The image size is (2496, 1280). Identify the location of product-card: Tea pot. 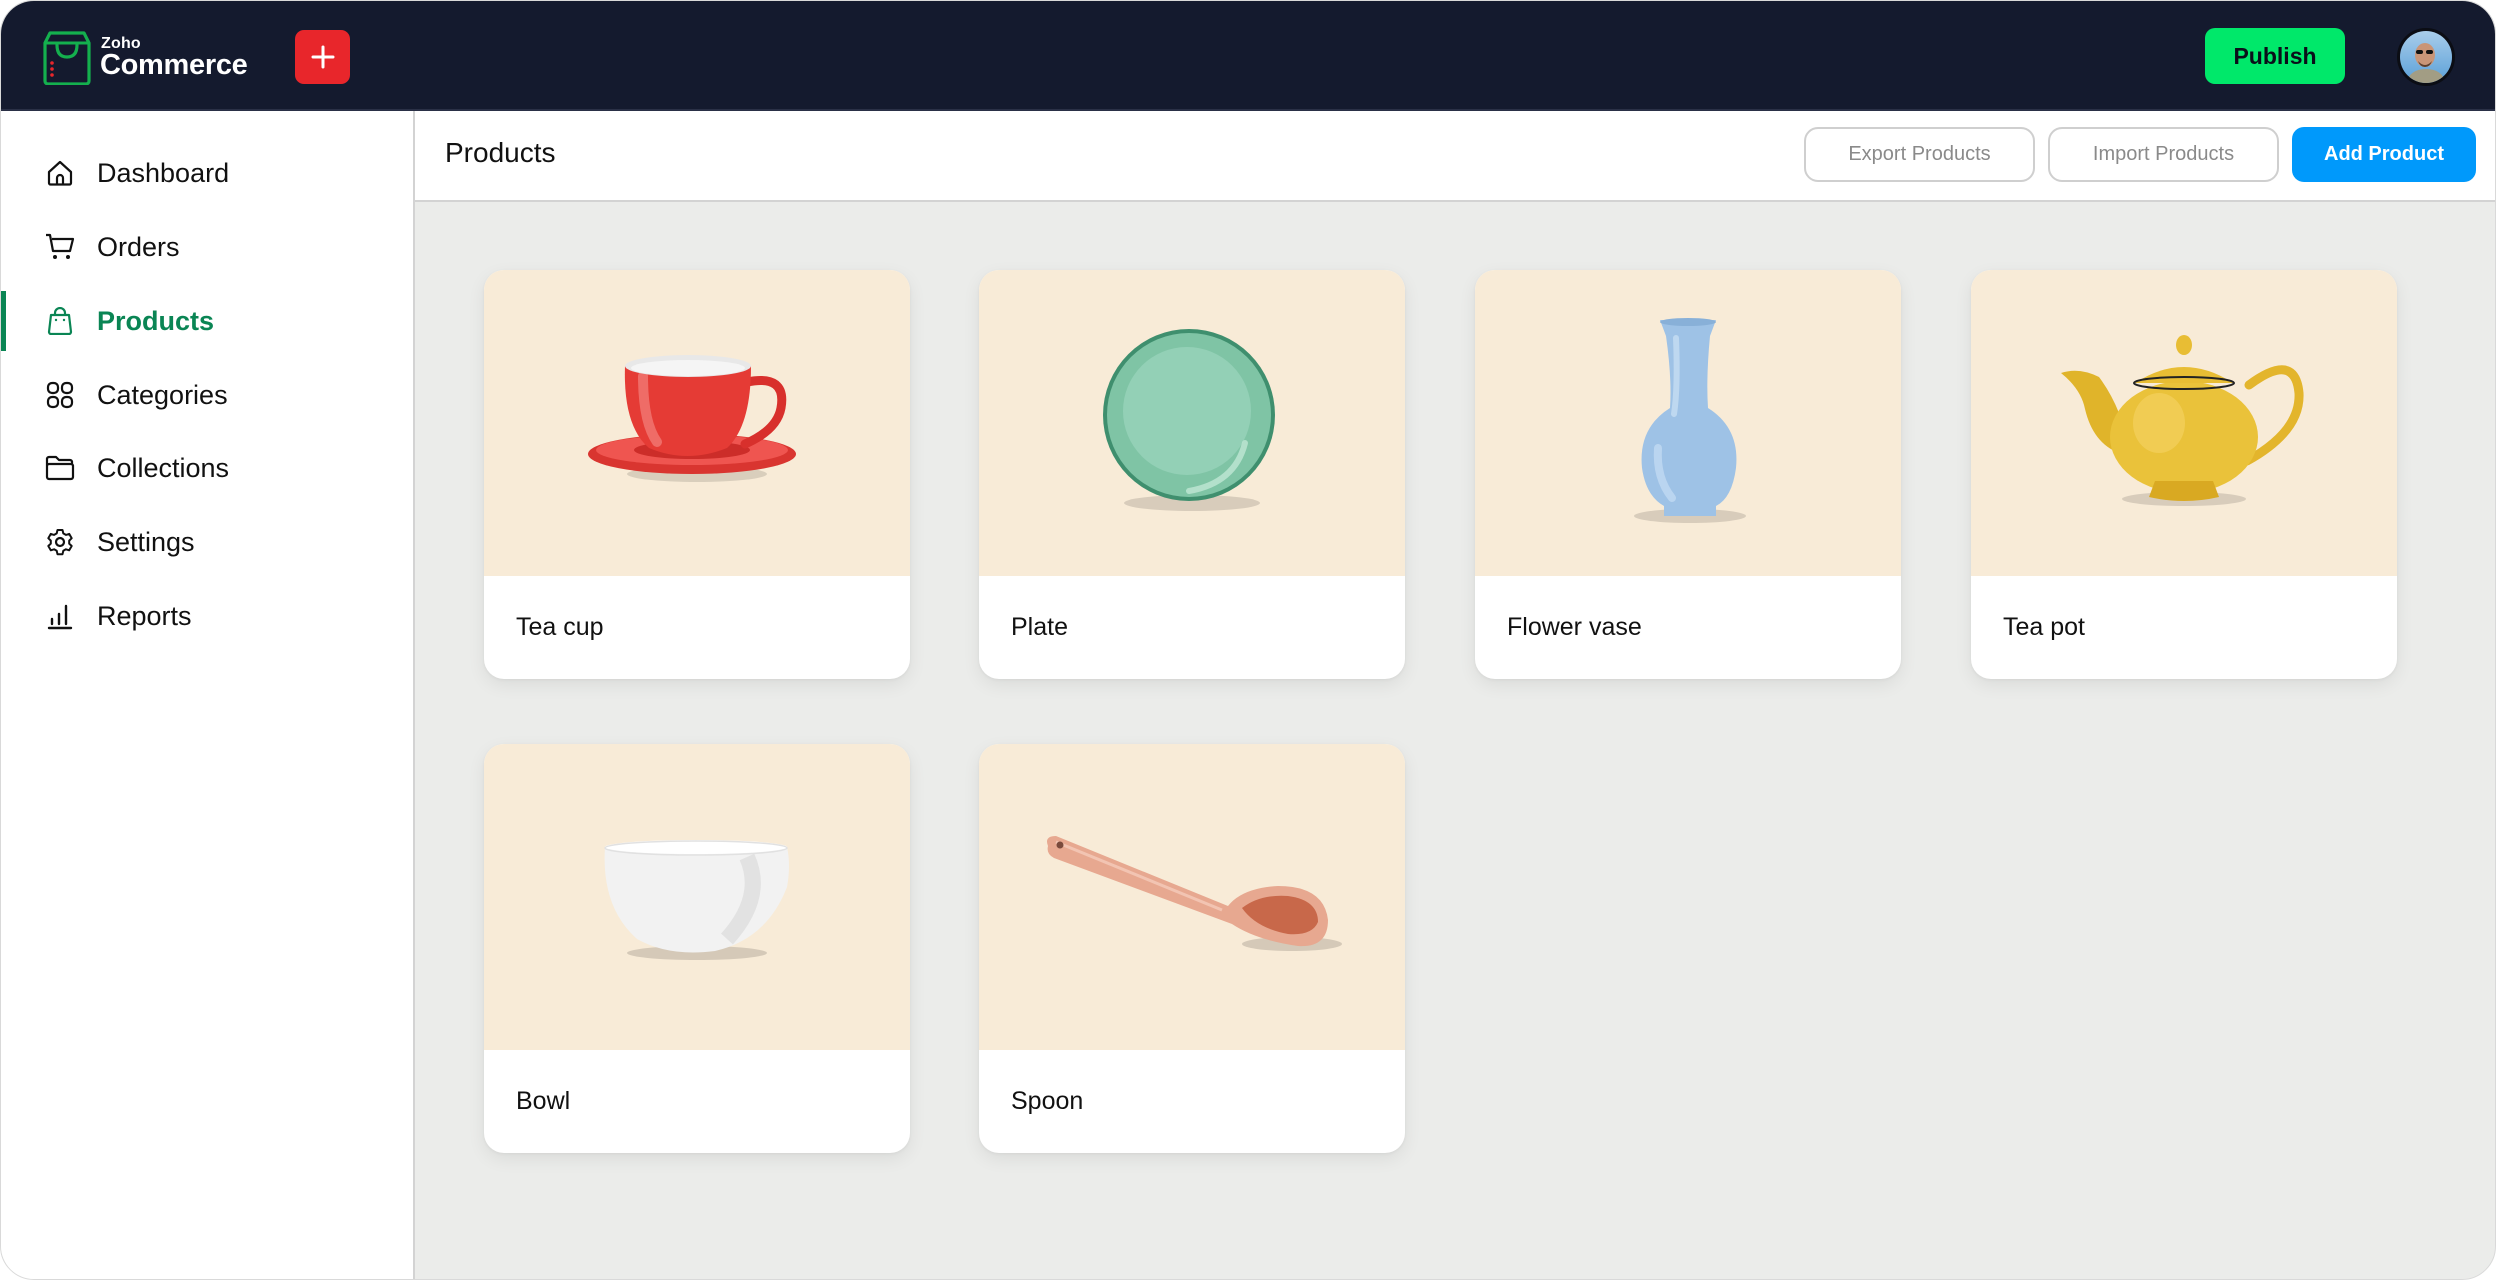
(2184, 474).